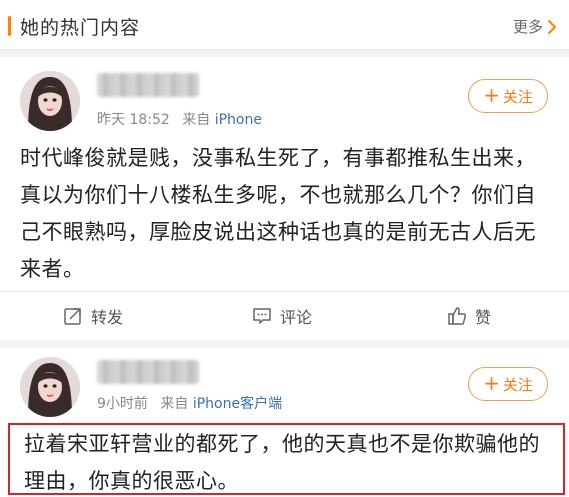 The image size is (569, 497). Describe the element at coordinates (189, 403) in the screenshot. I see `post-meta: 9小时前 来自 iPhone客户端` at that location.